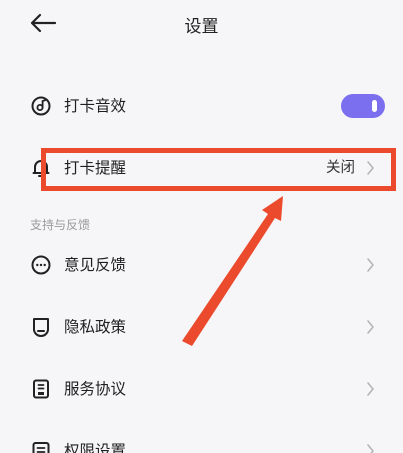 This screenshot has height=453, width=403. What do you see at coordinates (201, 265) in the screenshot?
I see `support-item-feedback: 意见反馈` at bounding box center [201, 265].